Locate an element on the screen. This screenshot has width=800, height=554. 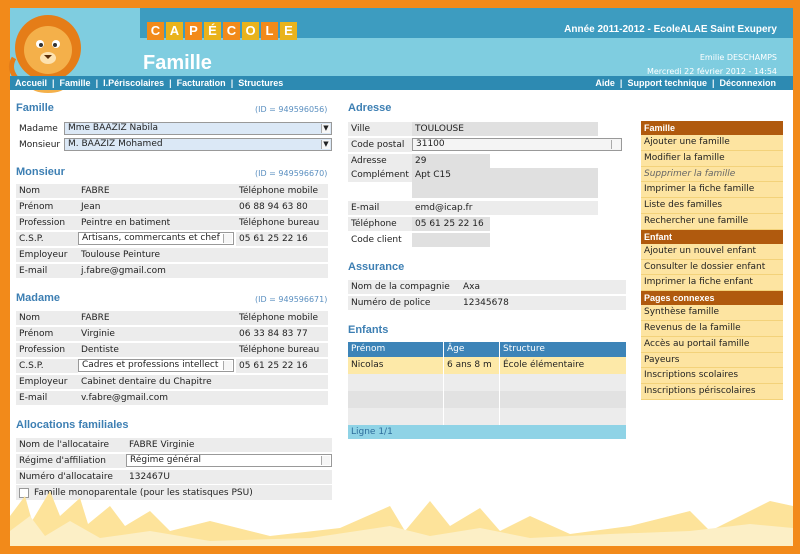
sidebar-item-inscriptions-periscolaires: Inscriptions périscolaires is located at coordinates (712, 392).